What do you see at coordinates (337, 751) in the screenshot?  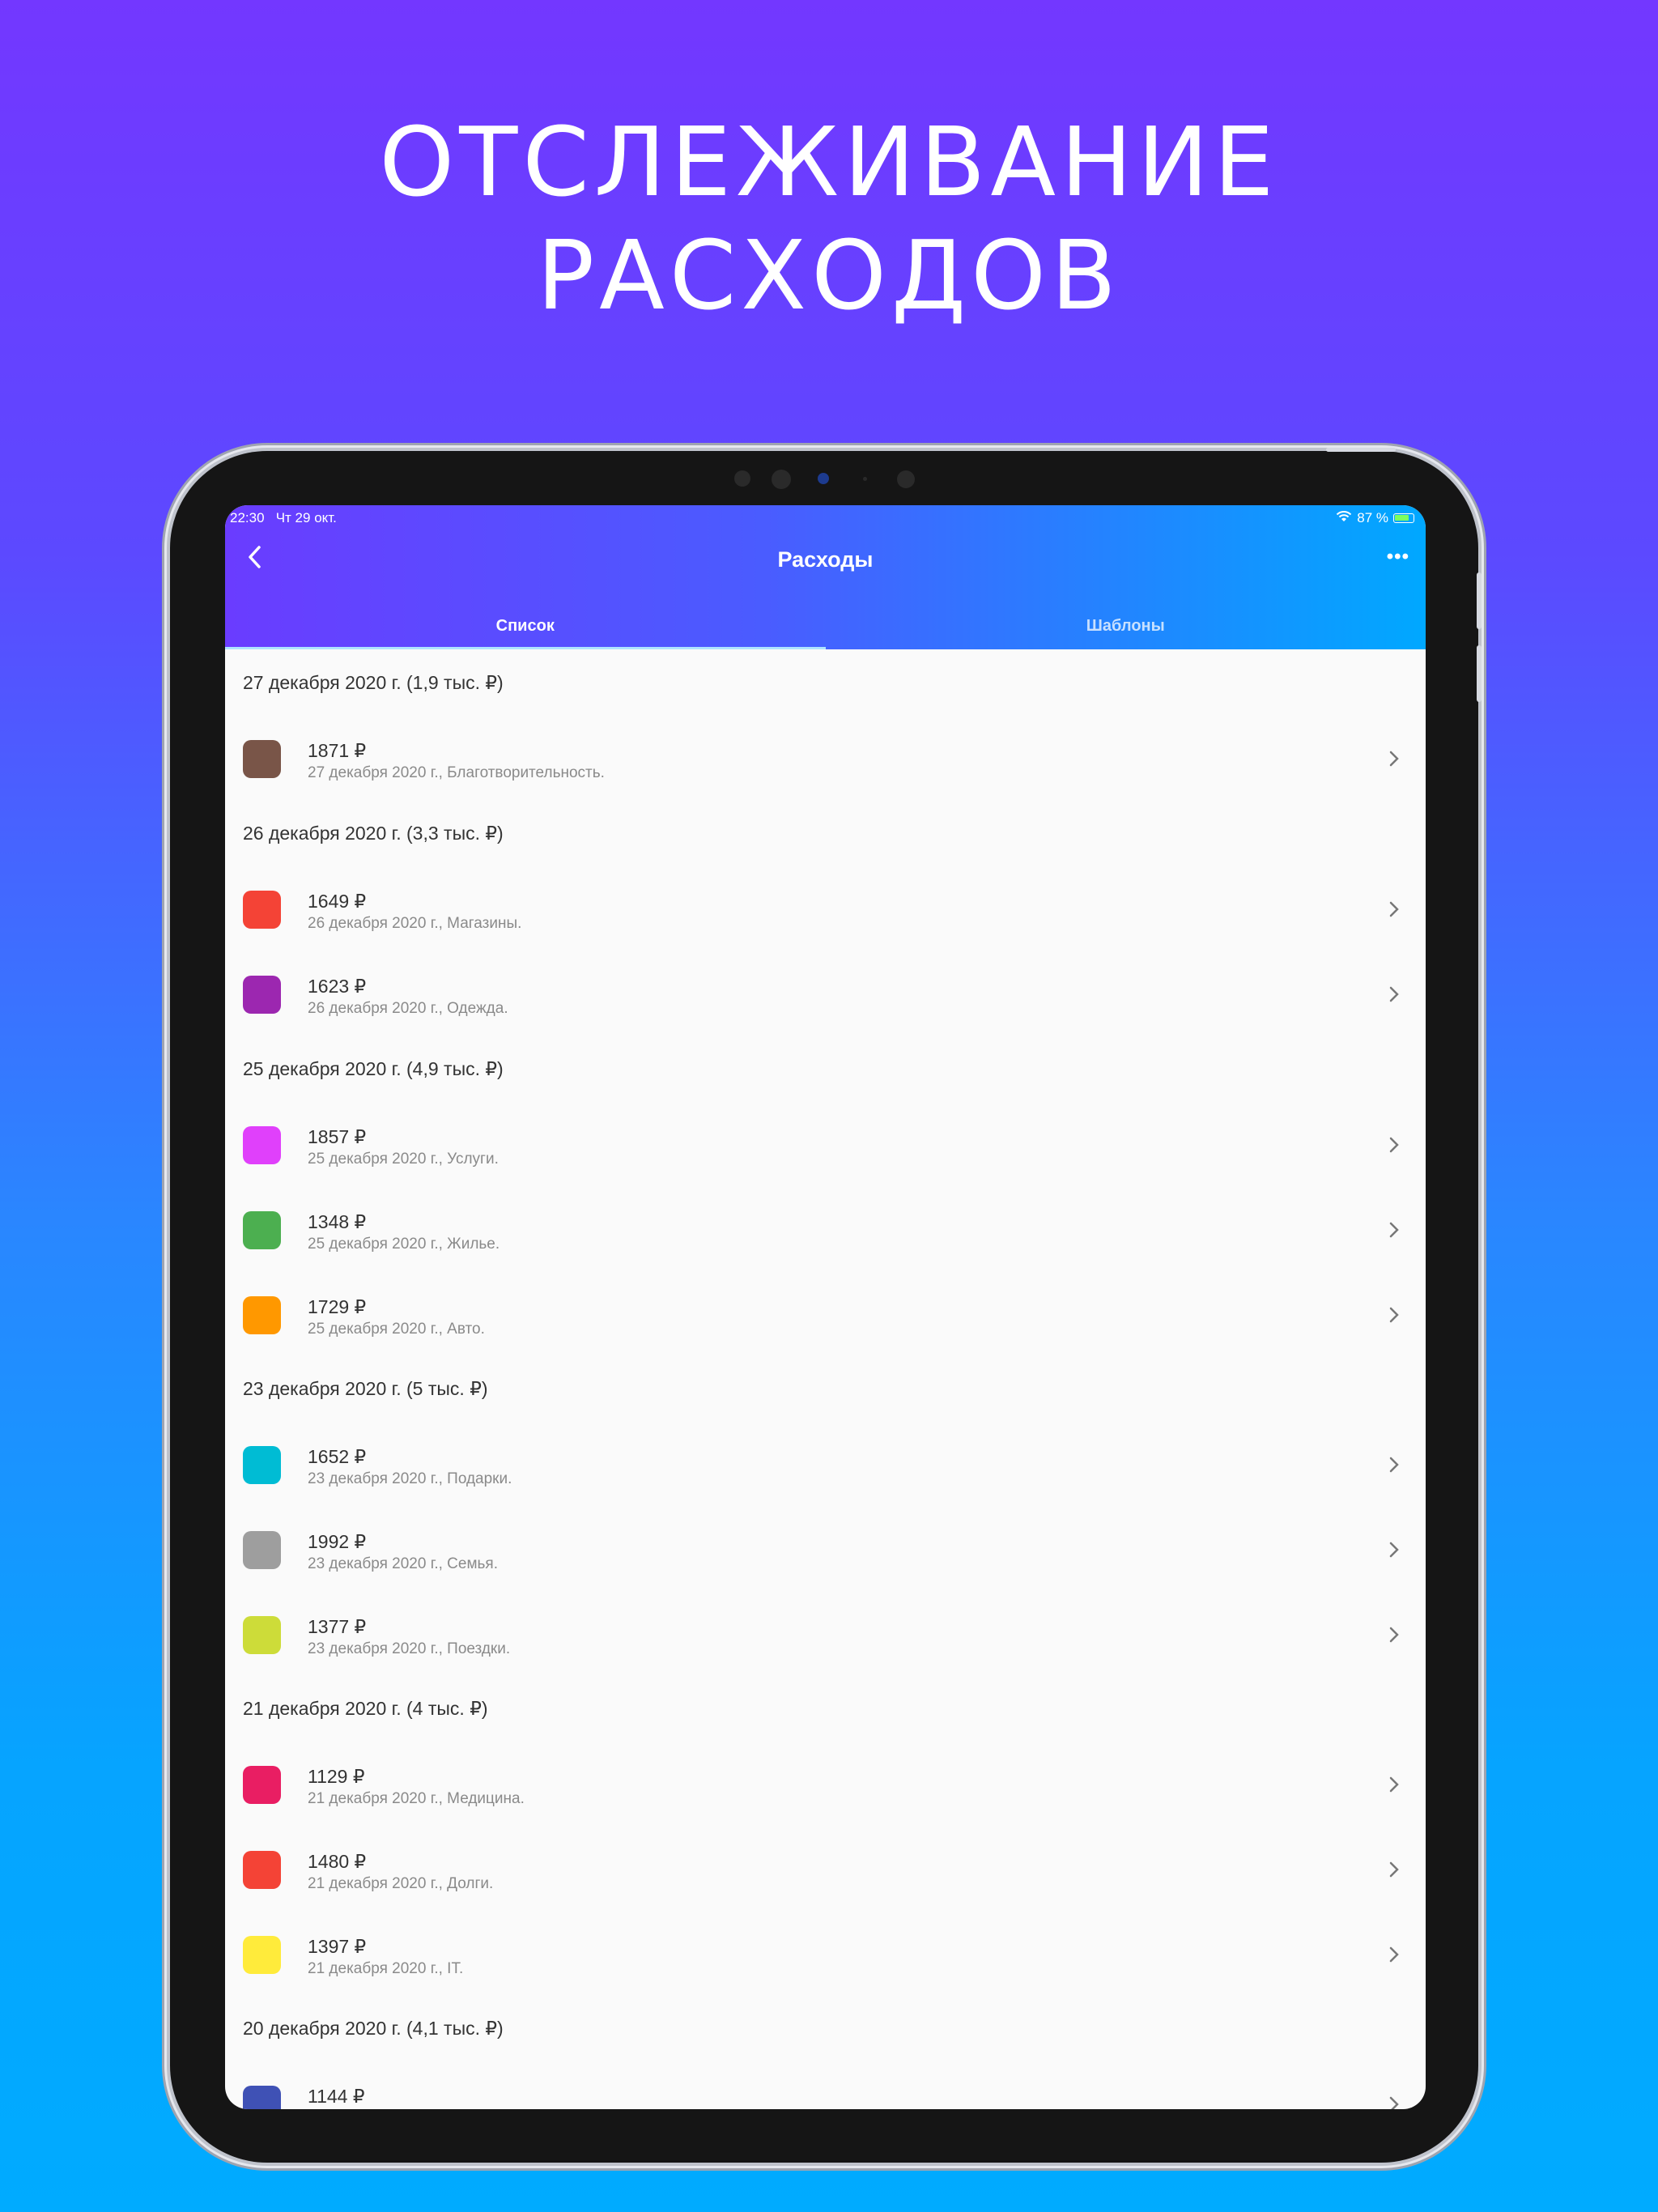 I see `expense-amount: 1871 ₽` at bounding box center [337, 751].